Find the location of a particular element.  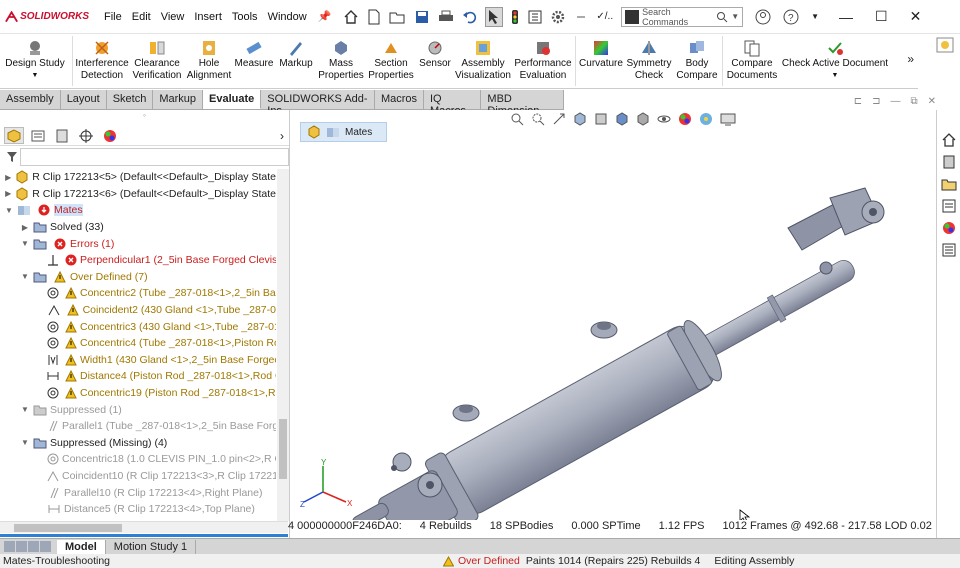

prev-tab-icon is located at coordinates (21, 546).